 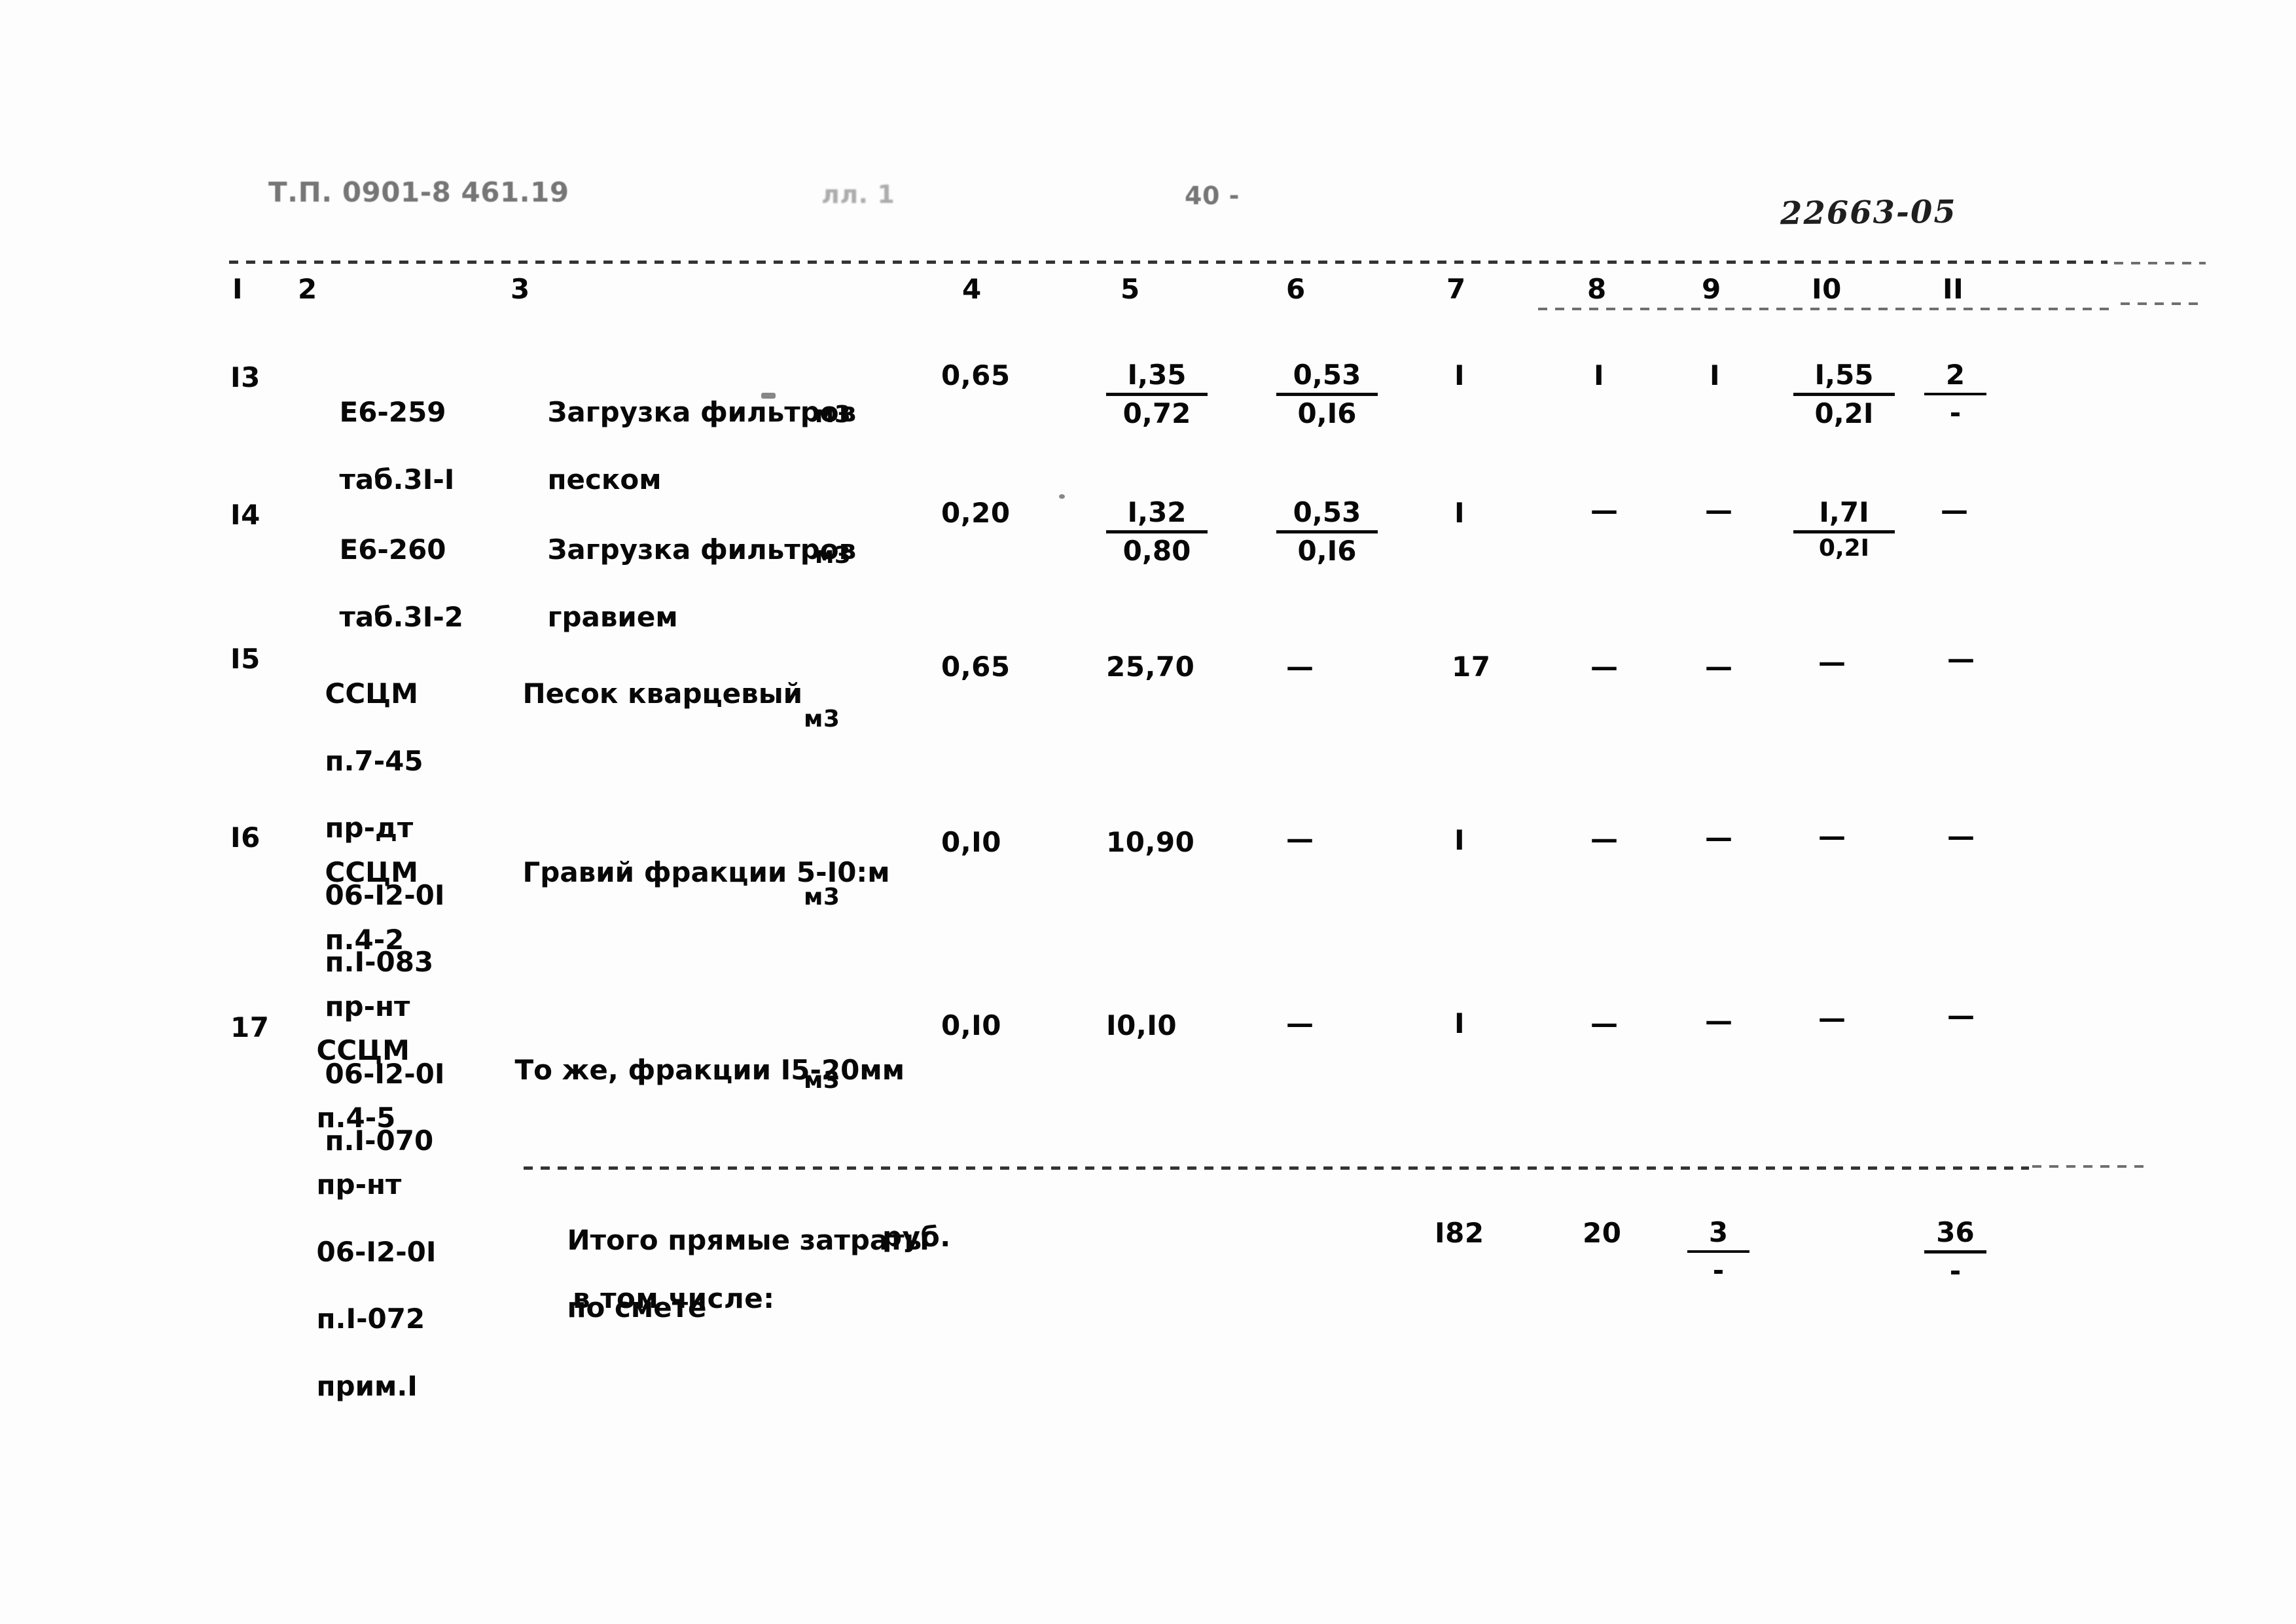 What do you see at coordinates (1869, 212) in the screenshot?
I see `header-archive-stamp: 22663-05` at bounding box center [1869, 212].